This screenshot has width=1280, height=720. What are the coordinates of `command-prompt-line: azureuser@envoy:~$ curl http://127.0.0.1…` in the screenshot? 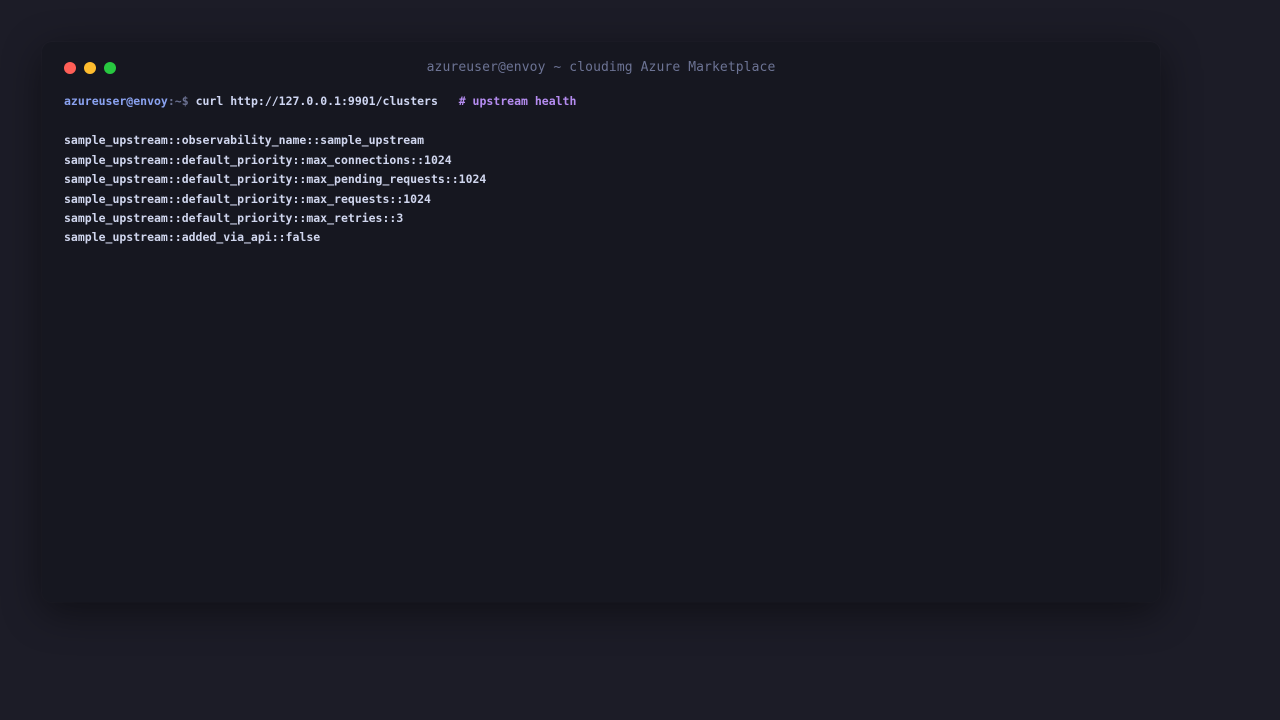 It's located at (601, 101).